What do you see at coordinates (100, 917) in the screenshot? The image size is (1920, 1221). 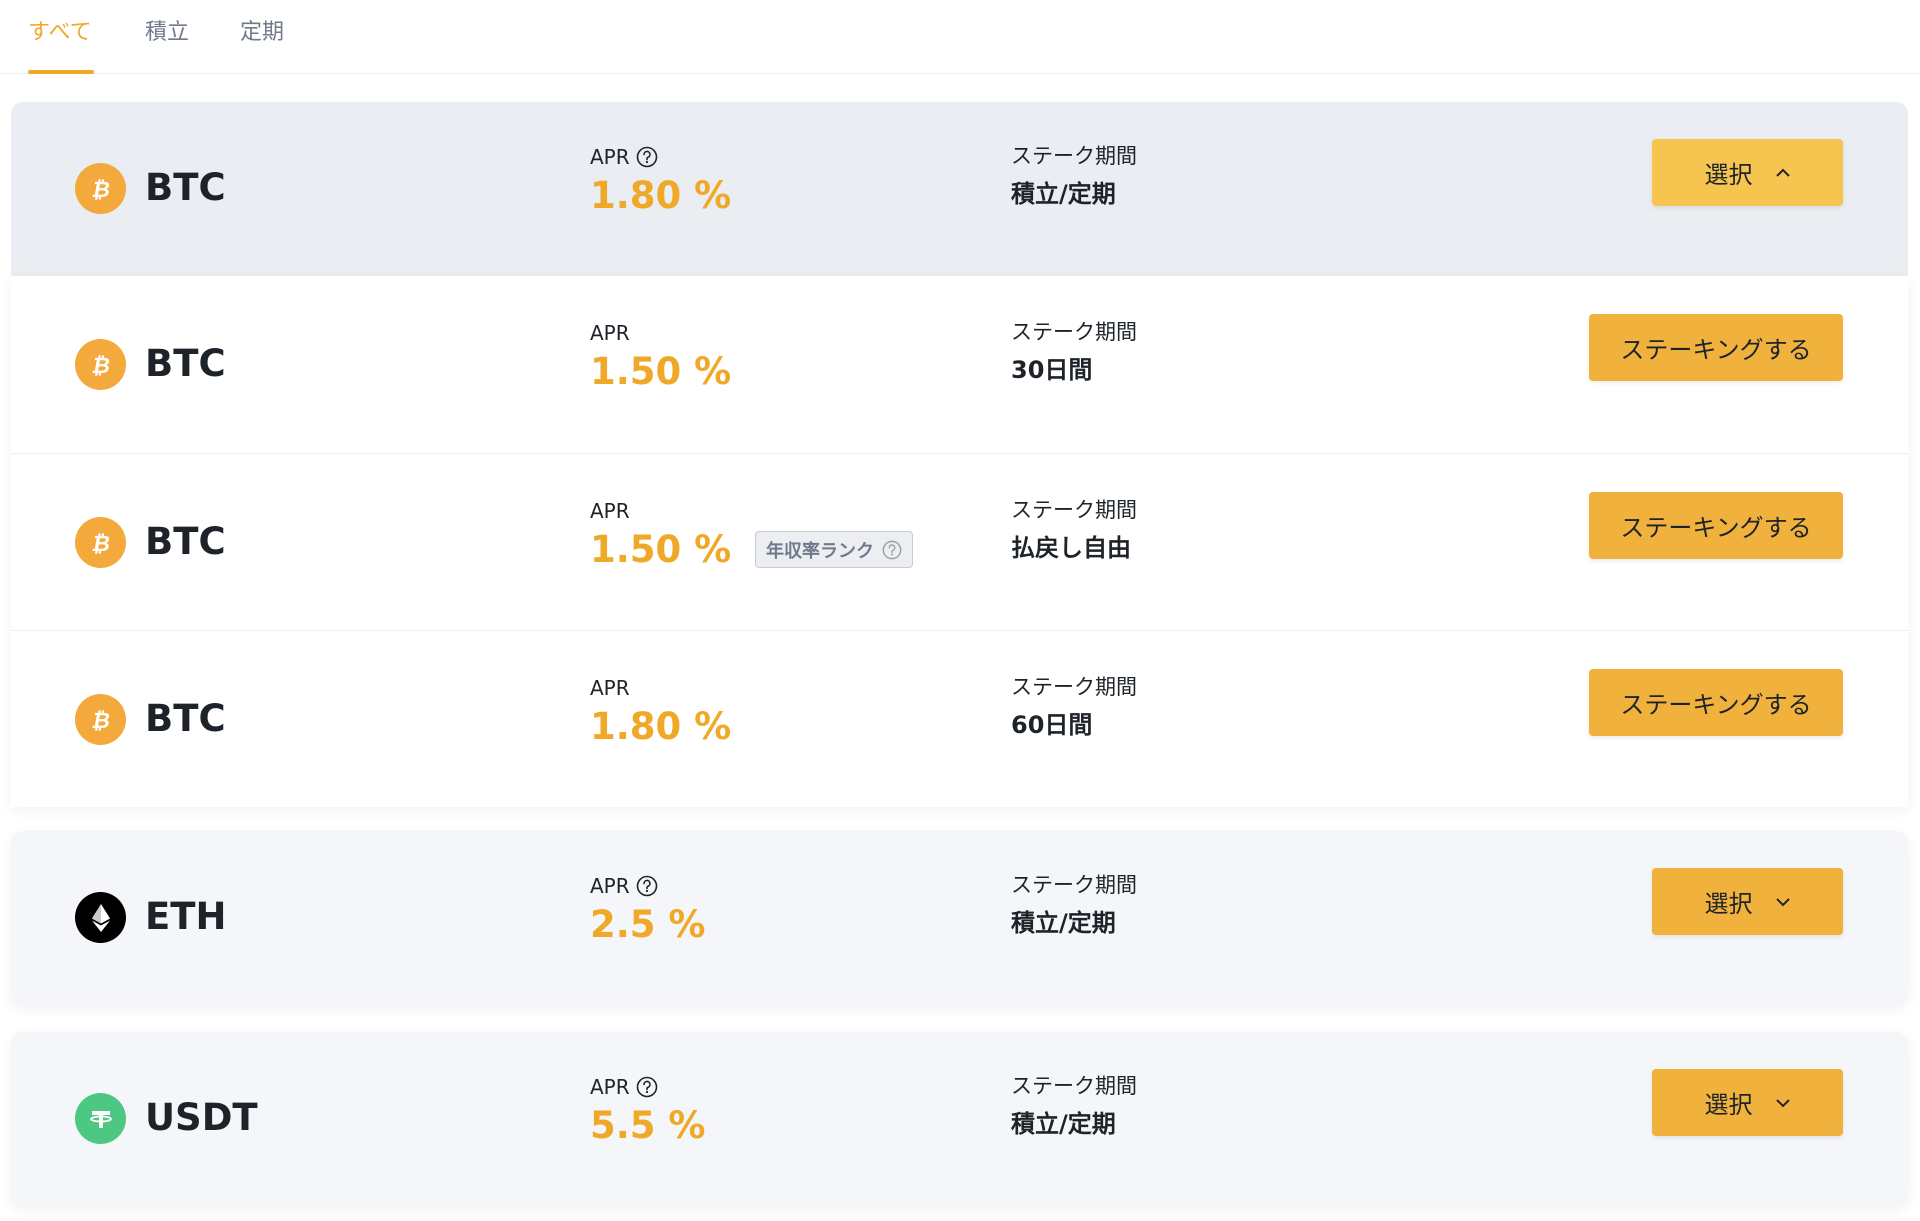 I see `eth-icon` at bounding box center [100, 917].